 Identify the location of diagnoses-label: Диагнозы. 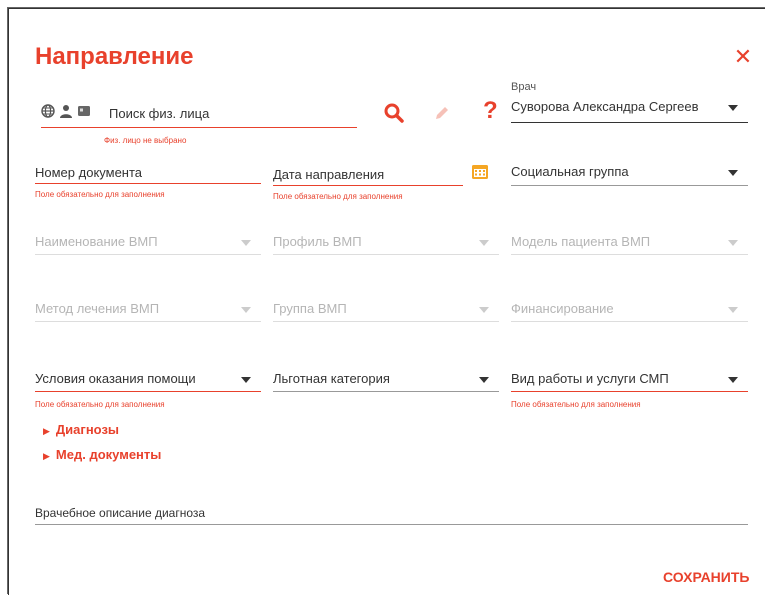
(87, 429).